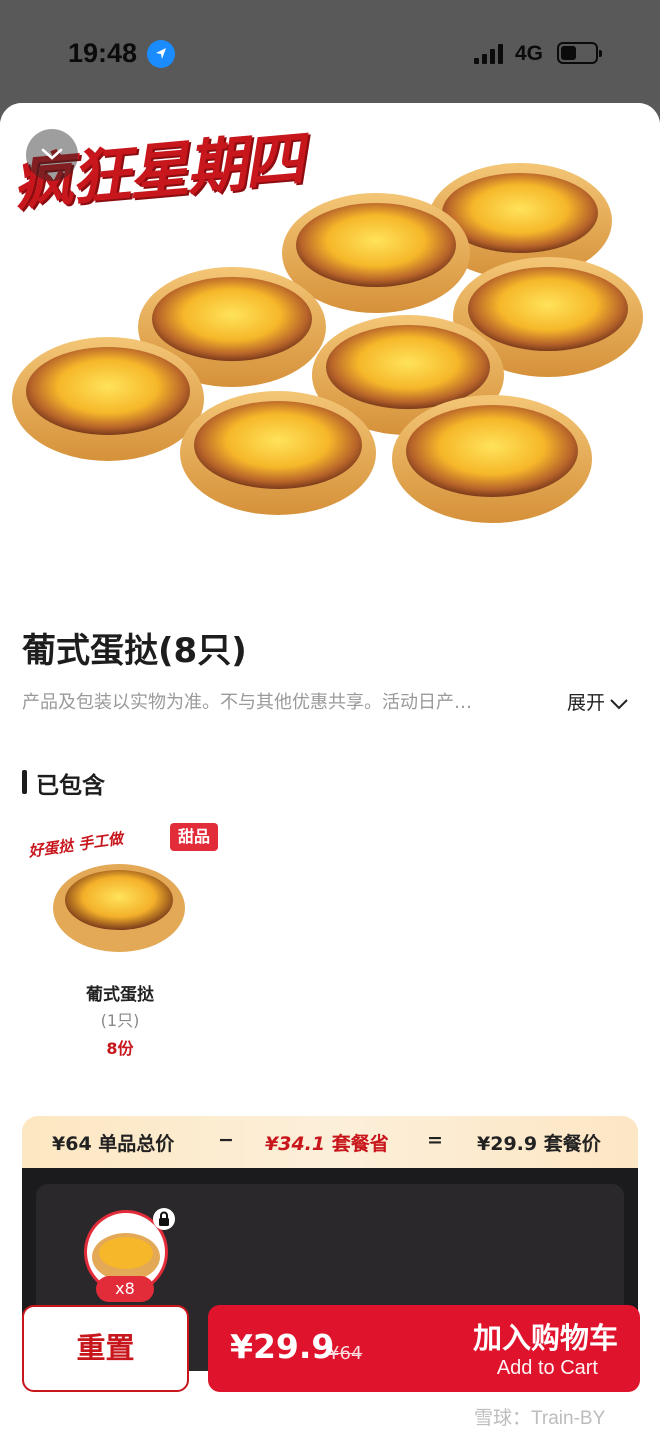 The image size is (660, 1435). Describe the element at coordinates (327, 1142) in the screenshot. I see `savings: ¥34.1 套餐省` at that location.